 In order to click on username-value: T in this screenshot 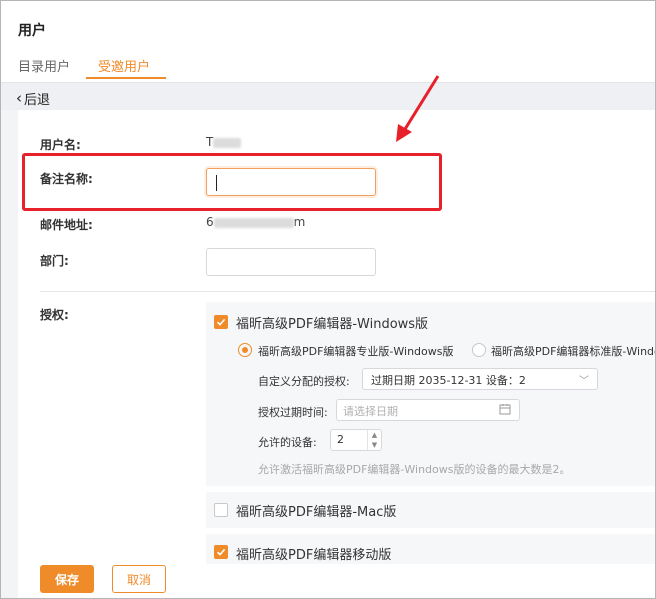, I will do `click(224, 142)`.